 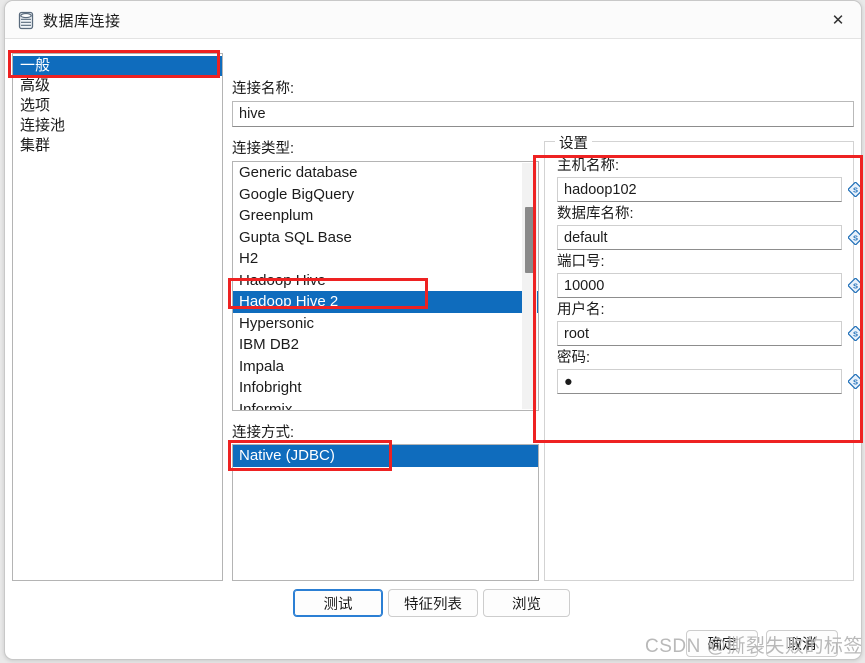 What do you see at coordinates (526, 603) in the screenshot?
I see `browse-button: 浏览` at bounding box center [526, 603].